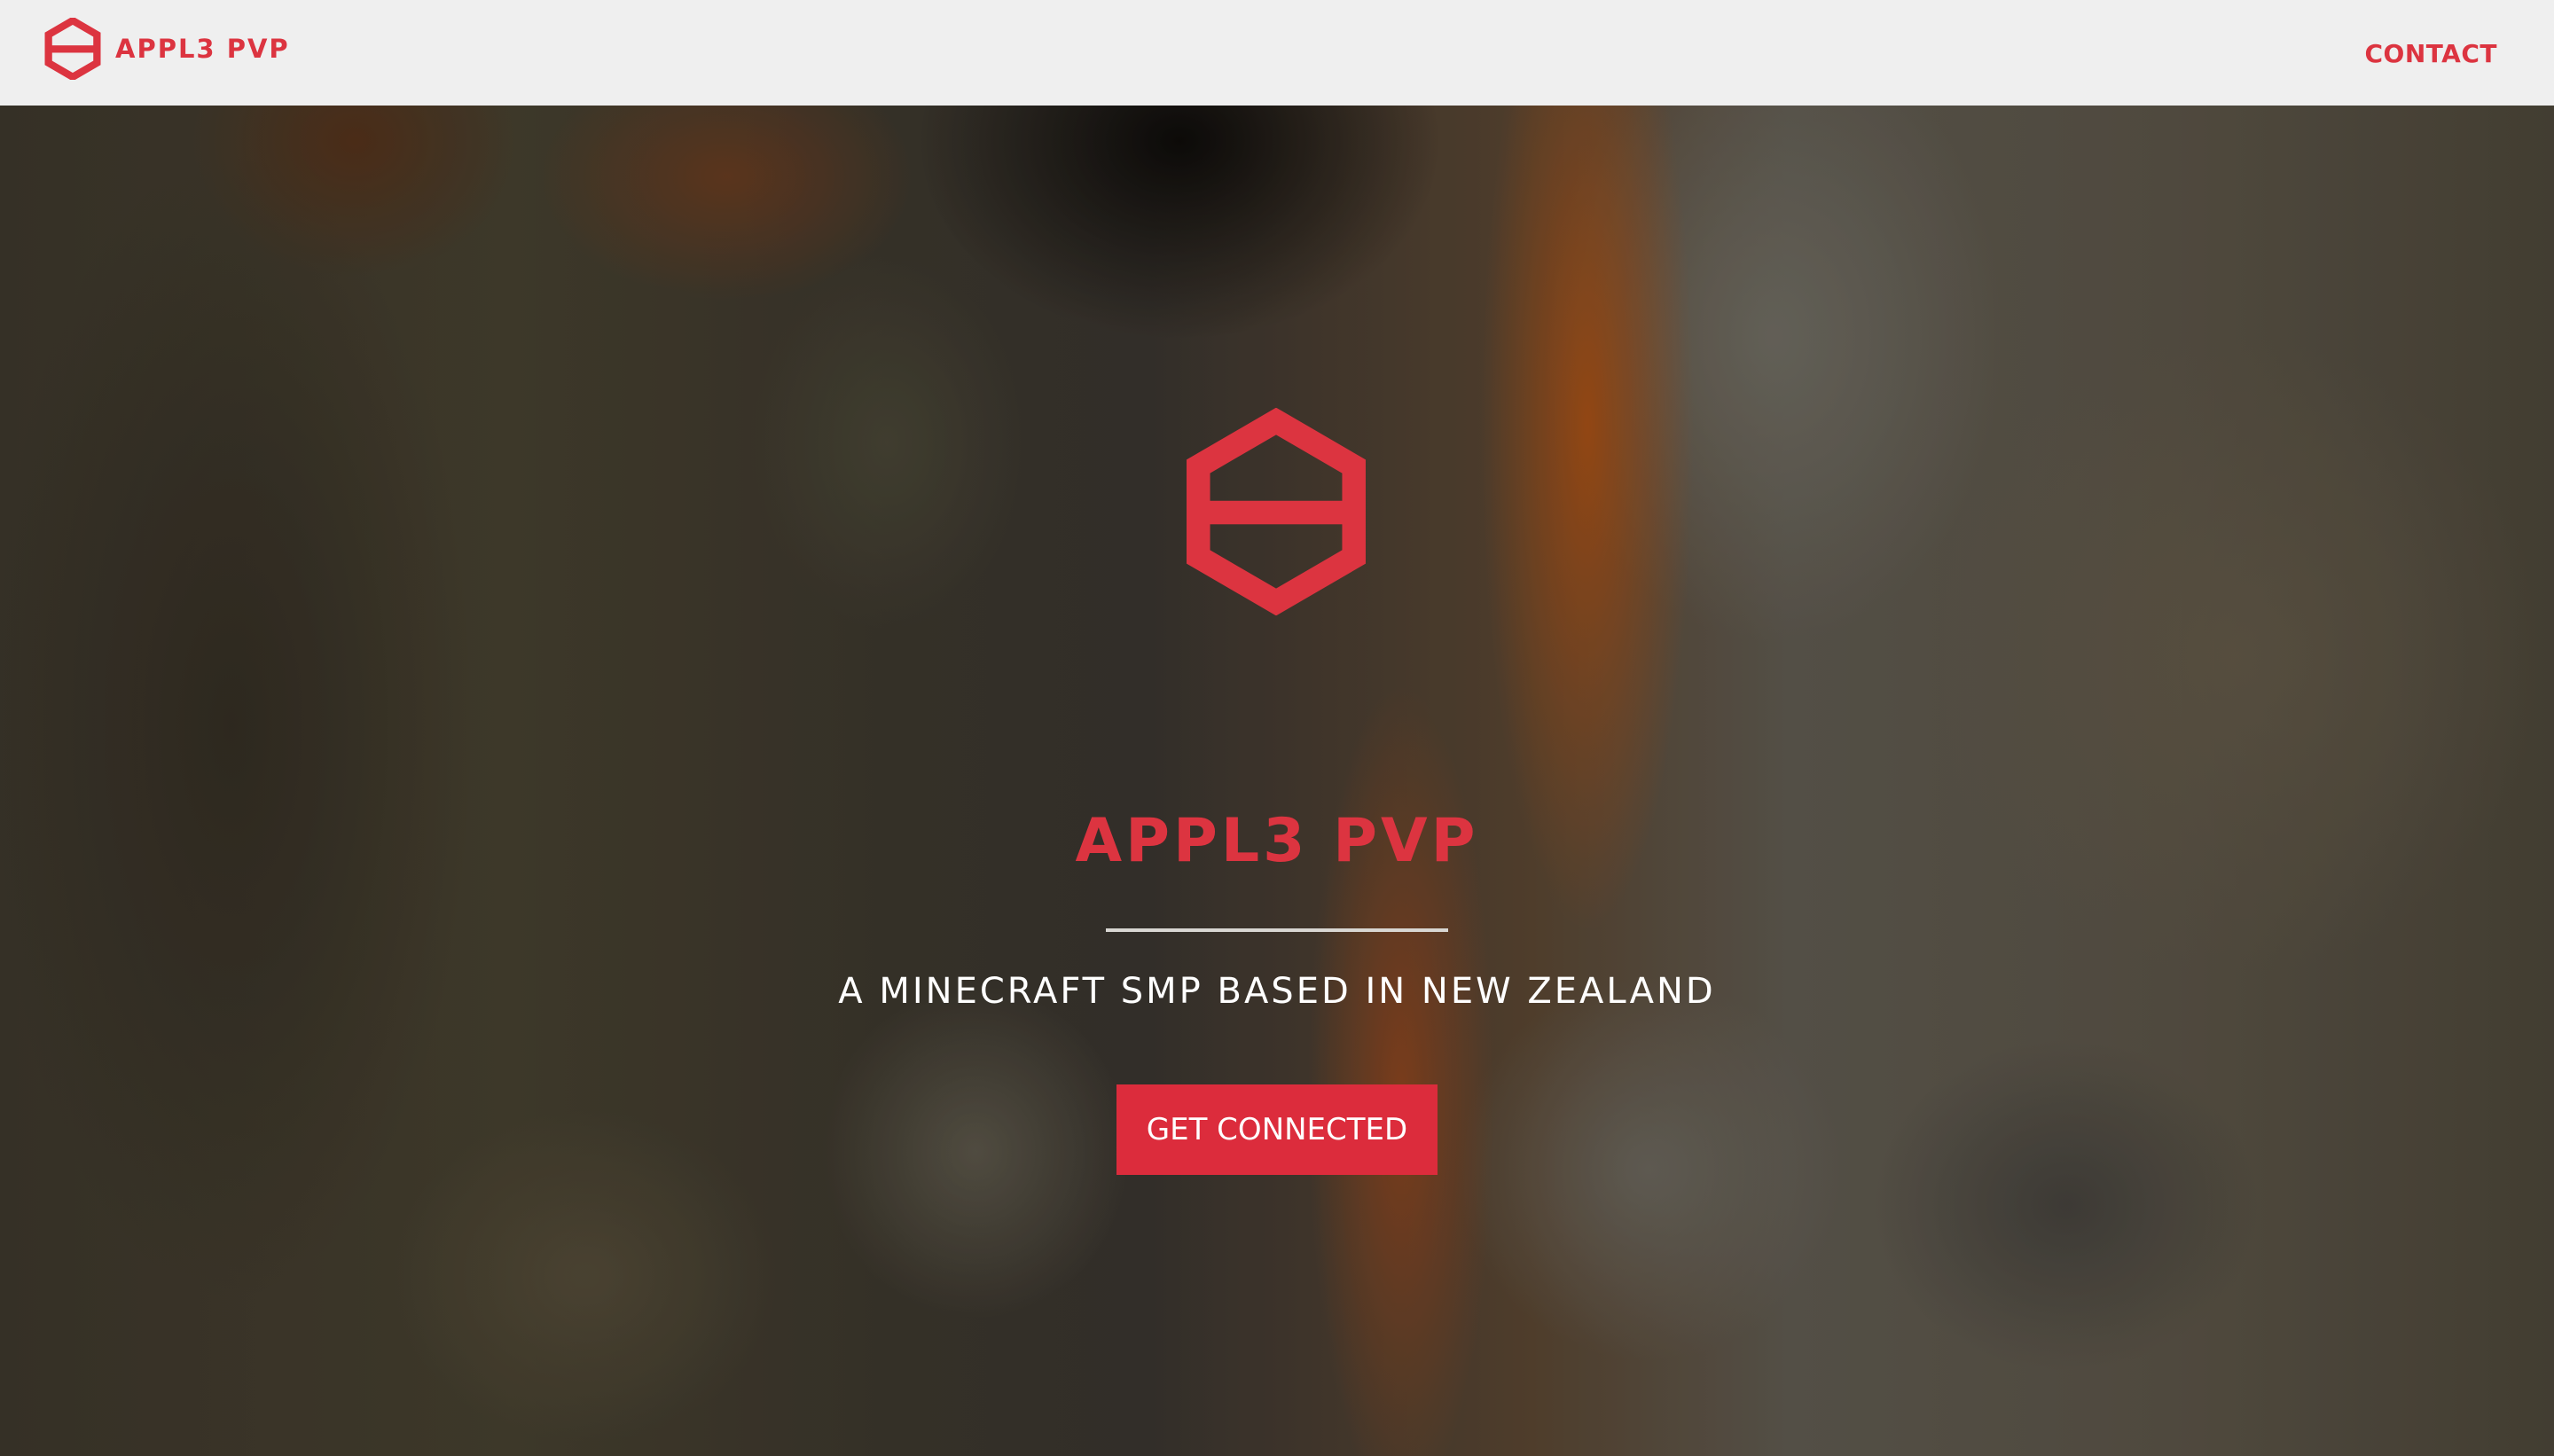 The image size is (2554, 1456). Describe the element at coordinates (202, 49) in the screenshot. I see `brand-name: APPL3 PVP` at that location.